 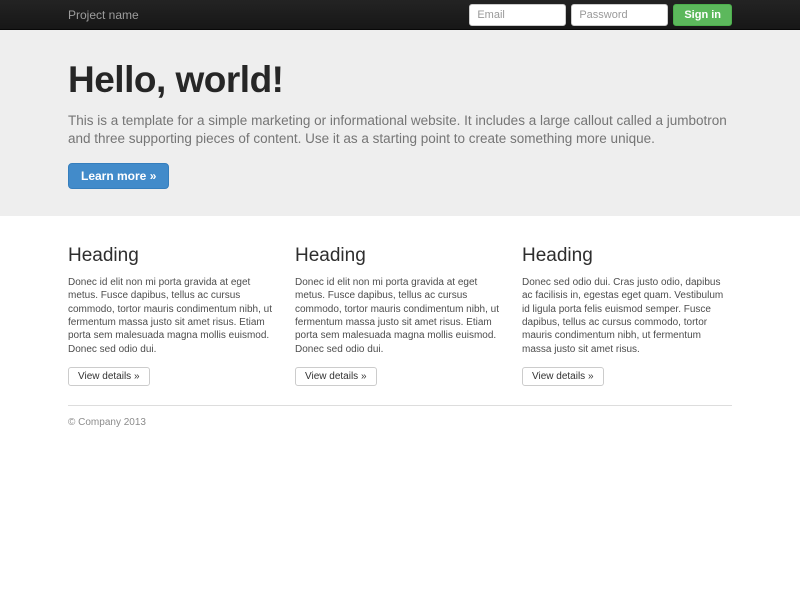 I want to click on navbar-brand: Project name, so click(x=103, y=15).